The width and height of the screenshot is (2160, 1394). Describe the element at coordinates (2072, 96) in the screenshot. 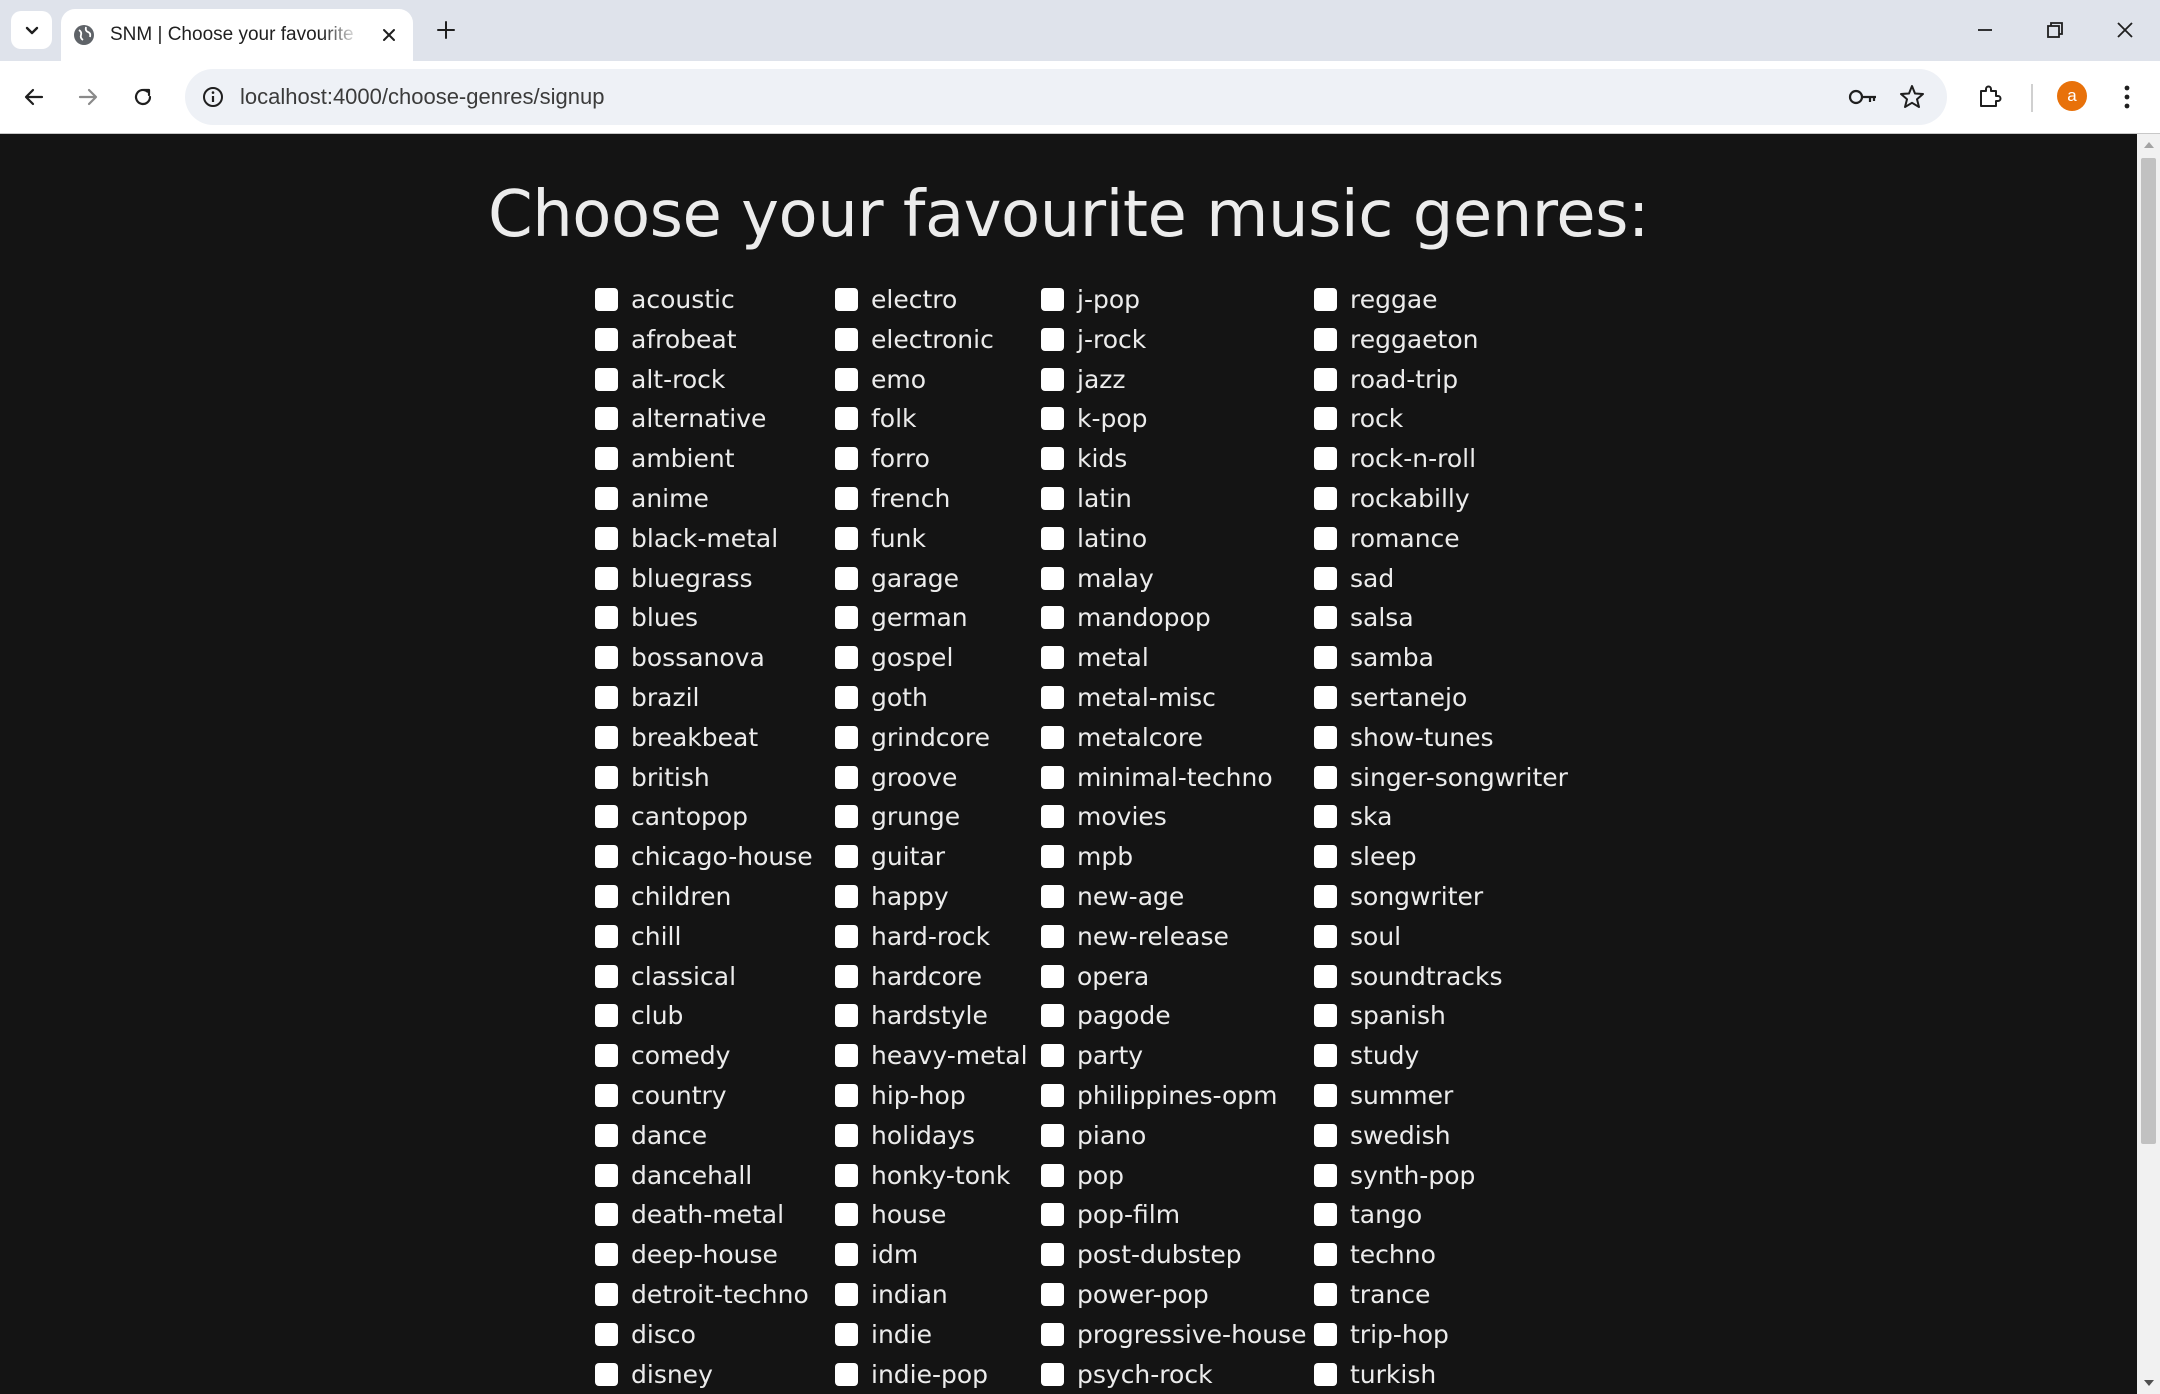

I see `profile-avatar: a` at that location.